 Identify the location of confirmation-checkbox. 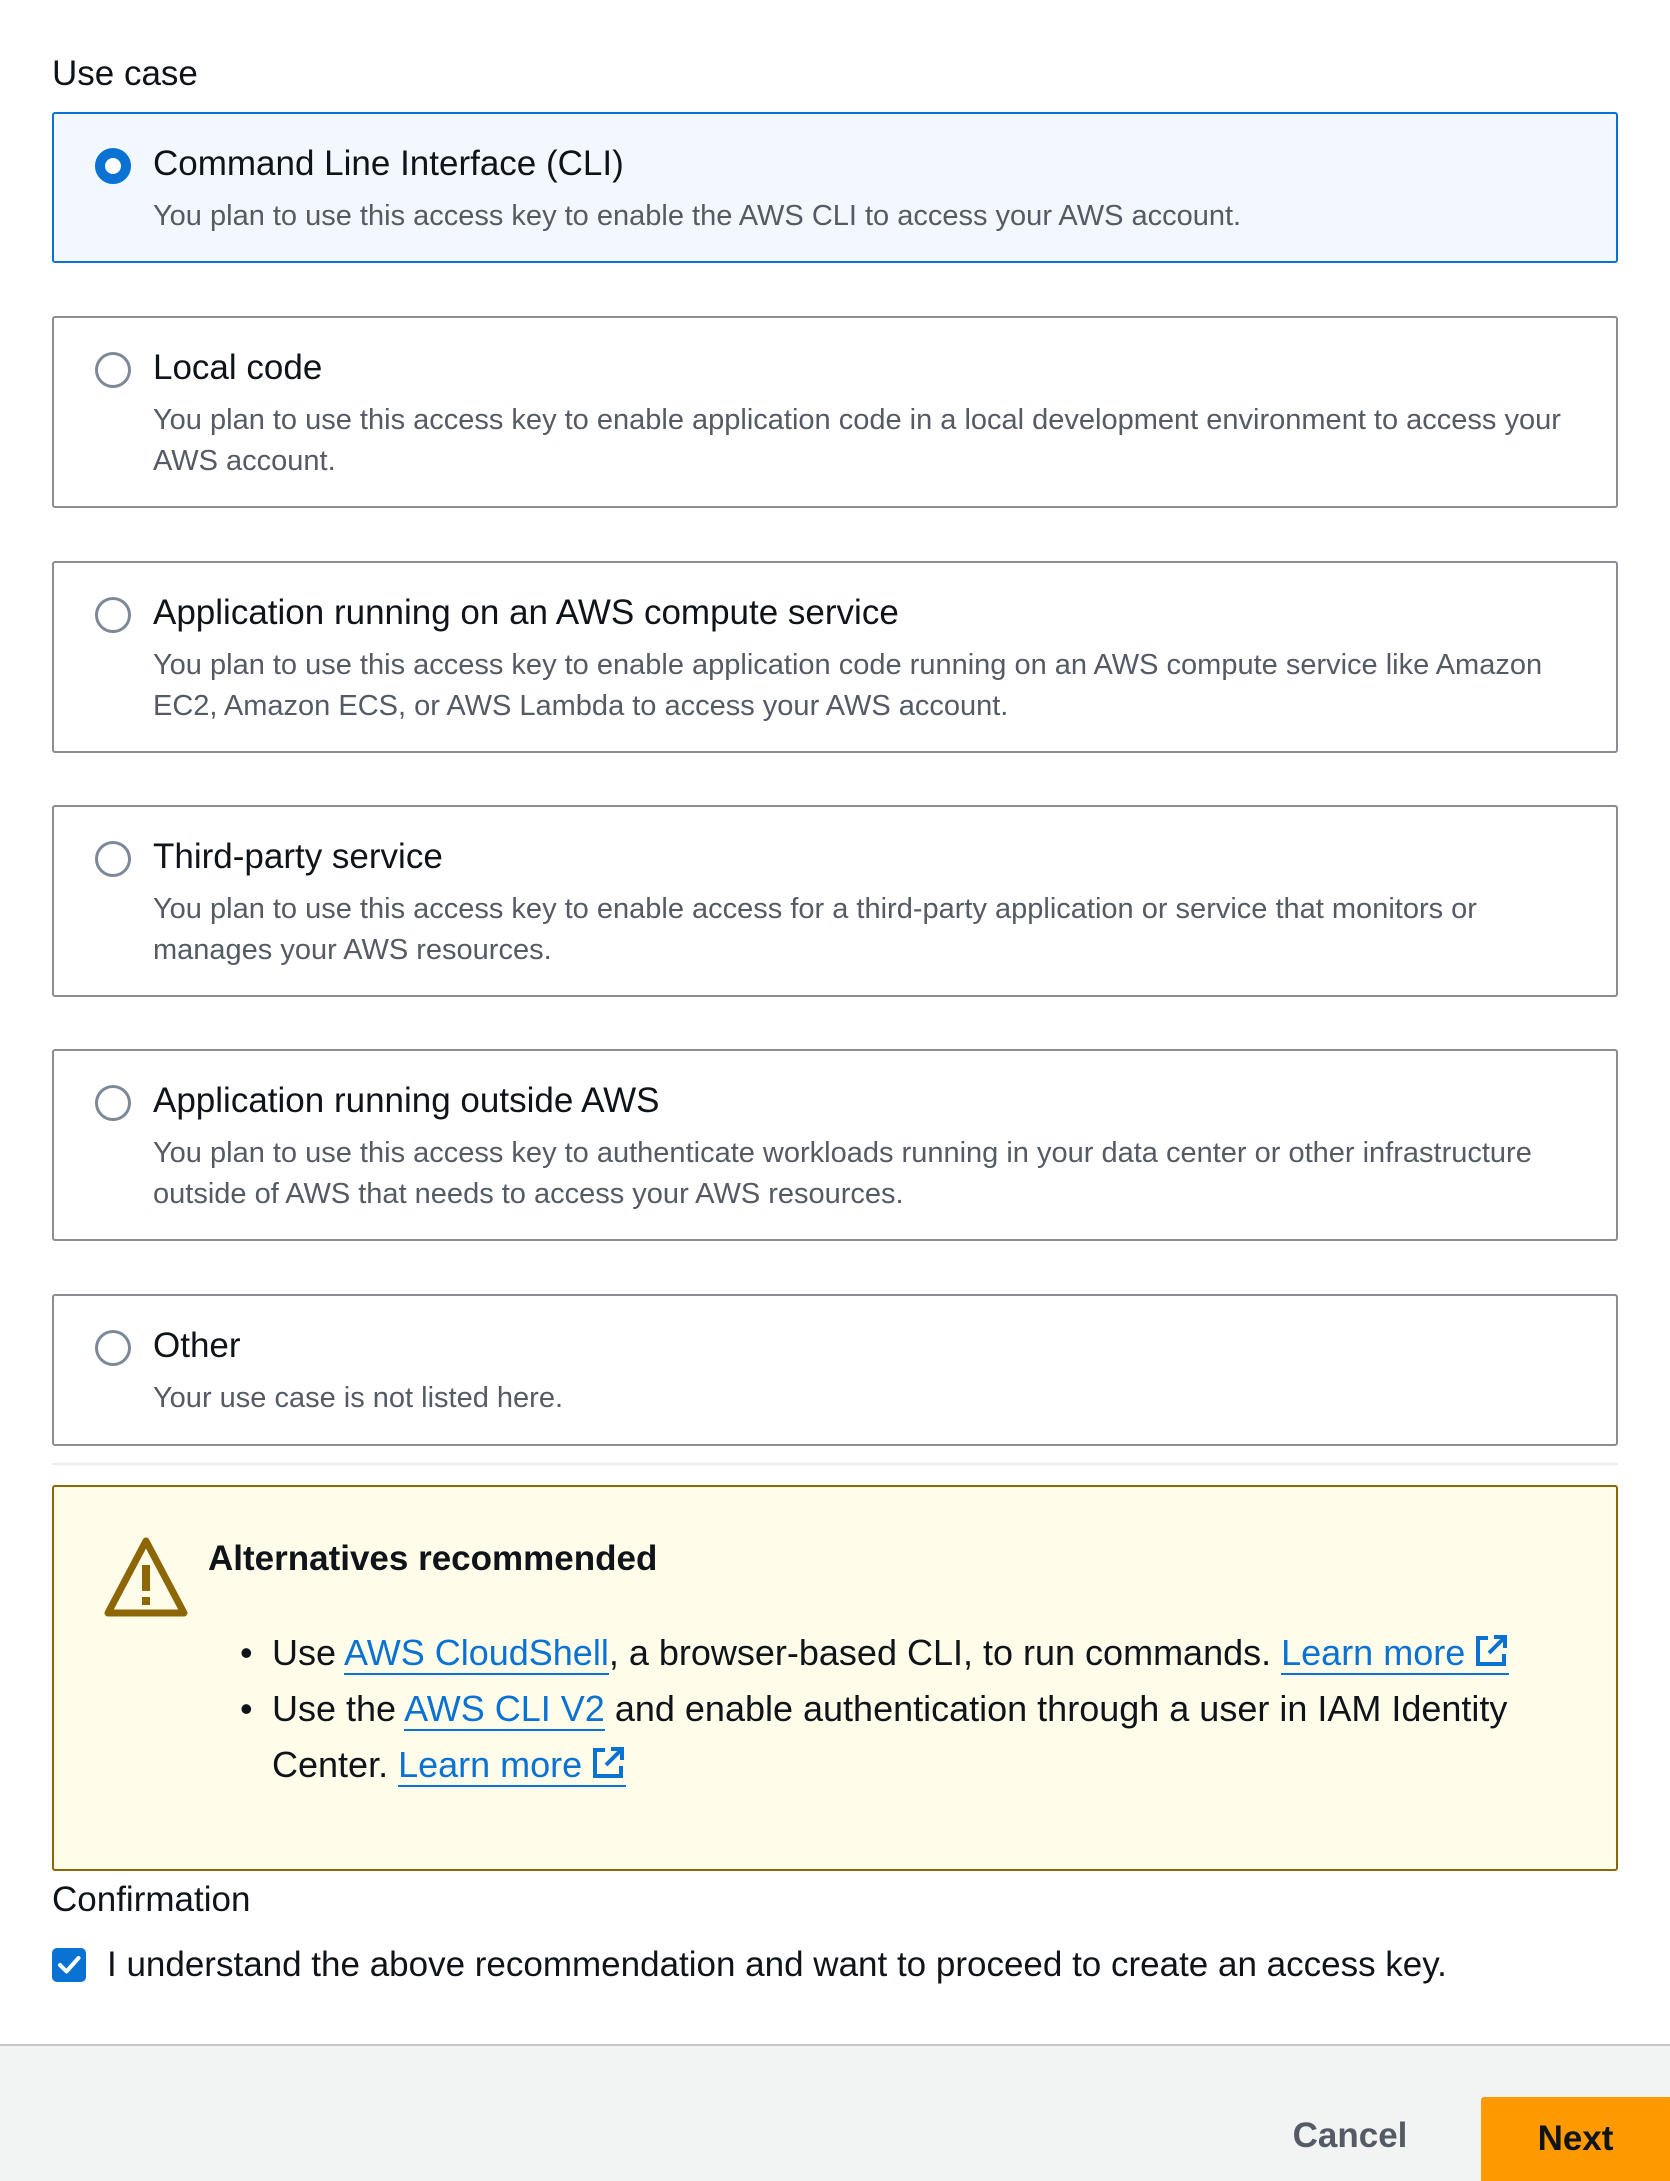
(69, 1965).